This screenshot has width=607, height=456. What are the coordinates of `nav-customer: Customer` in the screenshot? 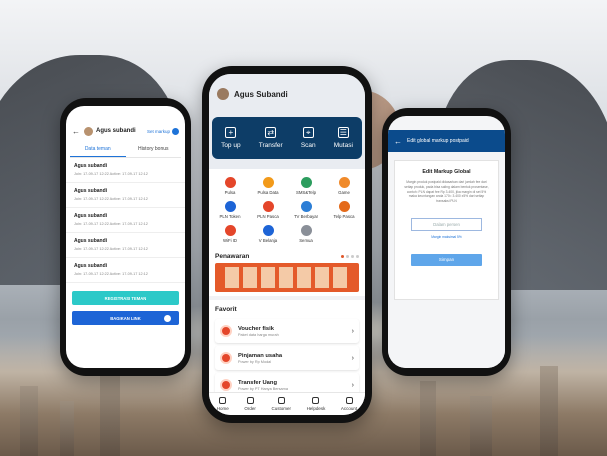 It's located at (281, 404).